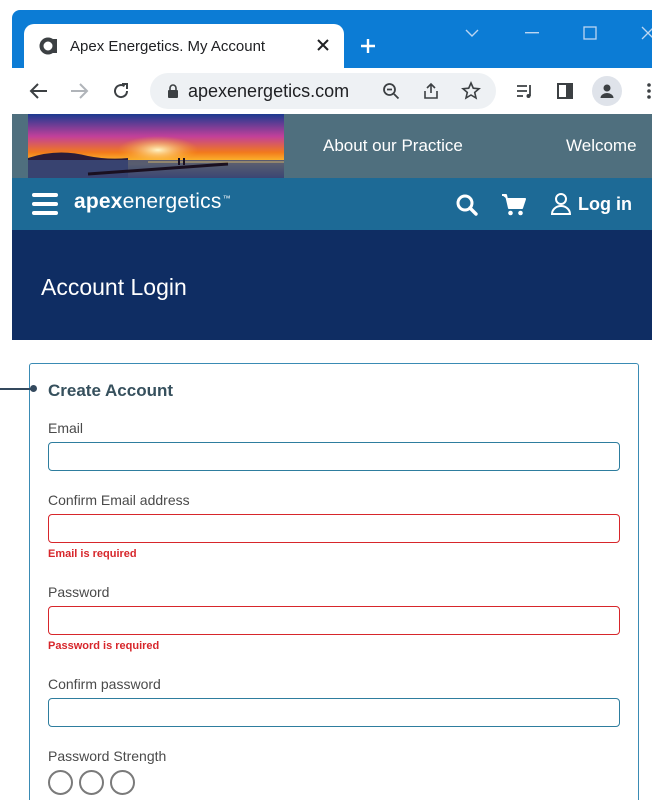  What do you see at coordinates (532, 33) in the screenshot?
I see `minimize-window-icon` at bounding box center [532, 33].